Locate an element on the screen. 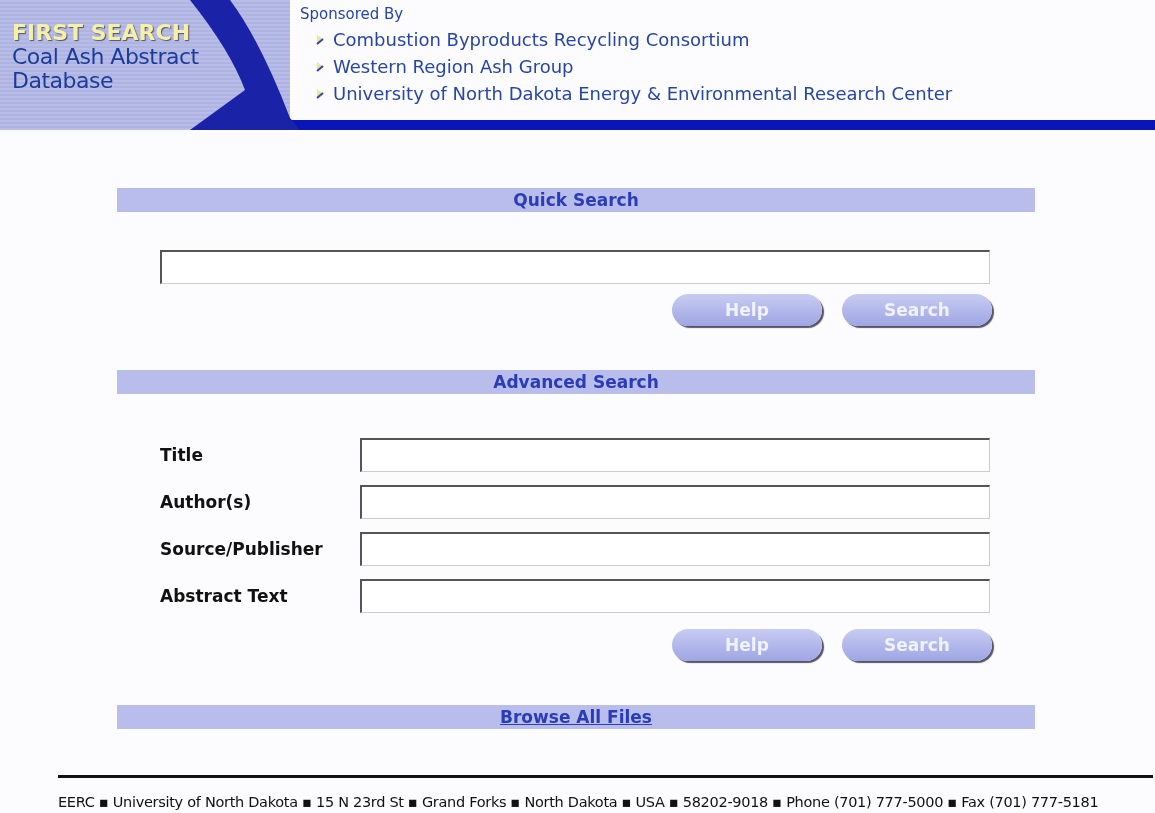 The width and height of the screenshot is (1155, 813). brand-title: FIRST SEARCH is located at coordinates (102, 32).